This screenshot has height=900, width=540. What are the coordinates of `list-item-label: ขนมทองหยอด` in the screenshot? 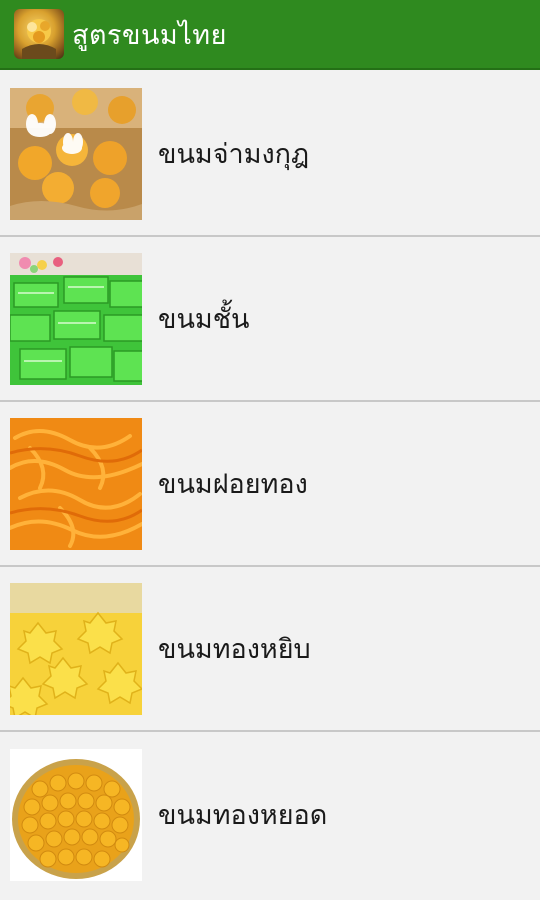 It's located at (243, 815).